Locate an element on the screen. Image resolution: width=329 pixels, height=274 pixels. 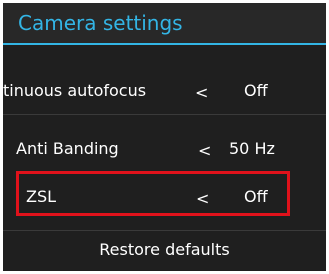
setting-label-anti-banding: Anti Banding is located at coordinates (67, 148).